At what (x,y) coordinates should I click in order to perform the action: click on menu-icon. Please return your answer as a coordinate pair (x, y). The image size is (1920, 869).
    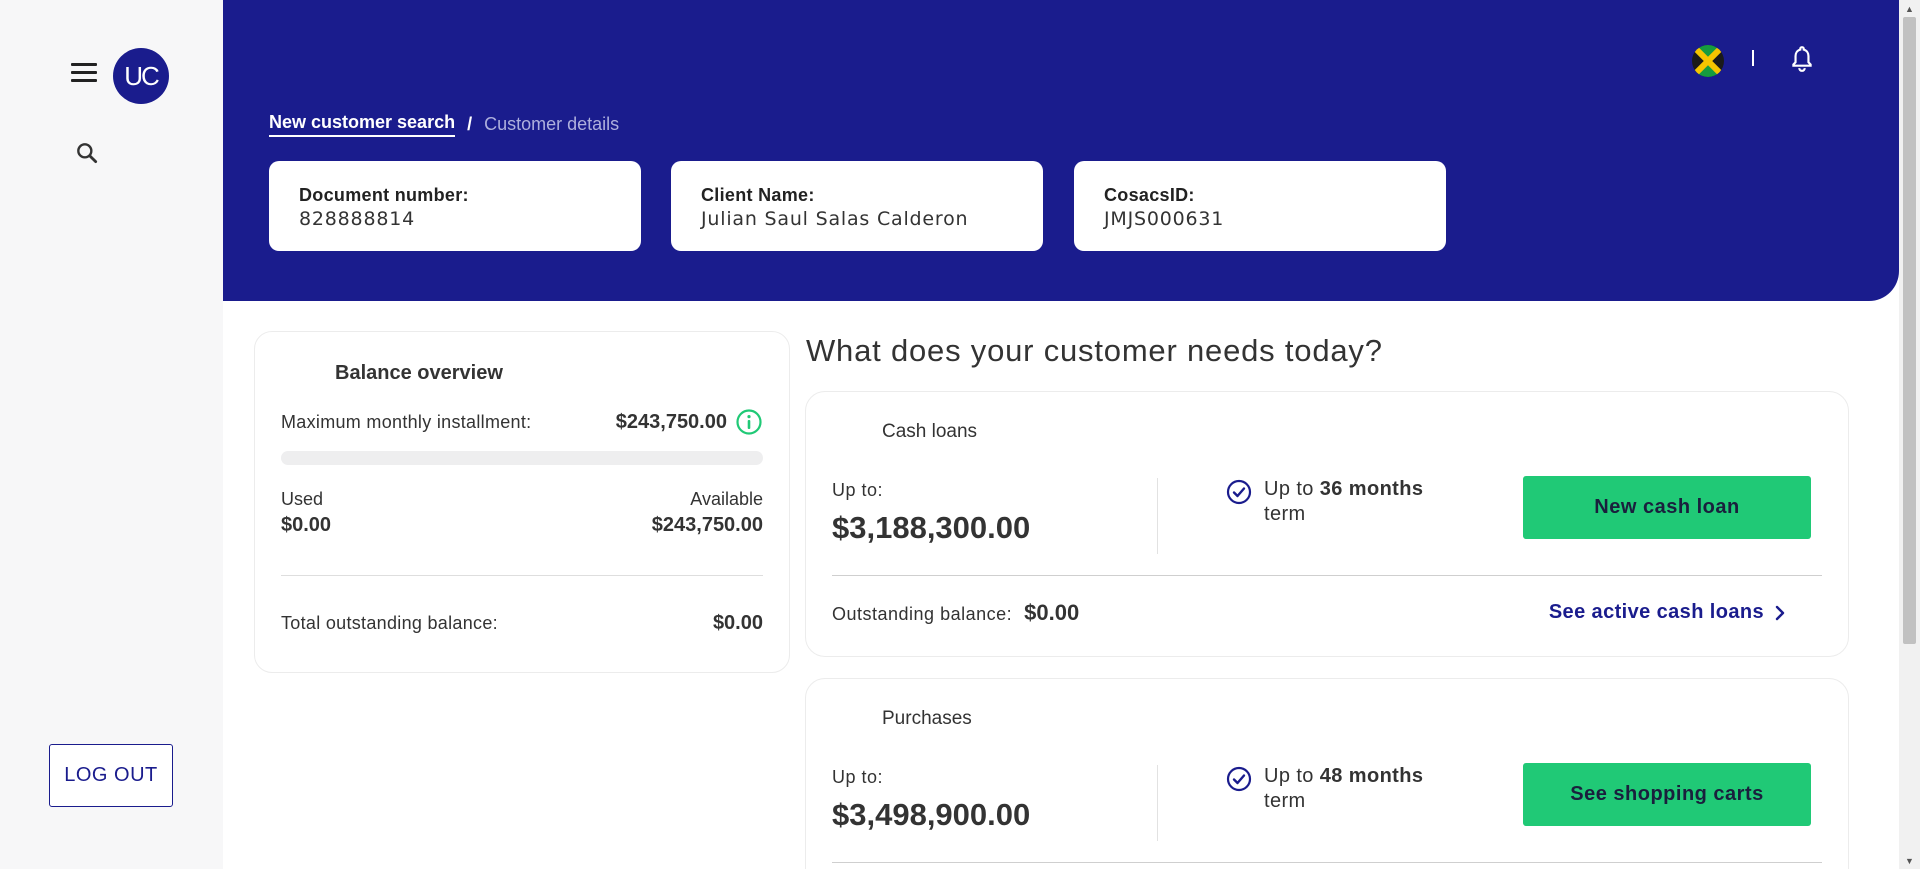
    Looking at the image, I should click on (84, 74).